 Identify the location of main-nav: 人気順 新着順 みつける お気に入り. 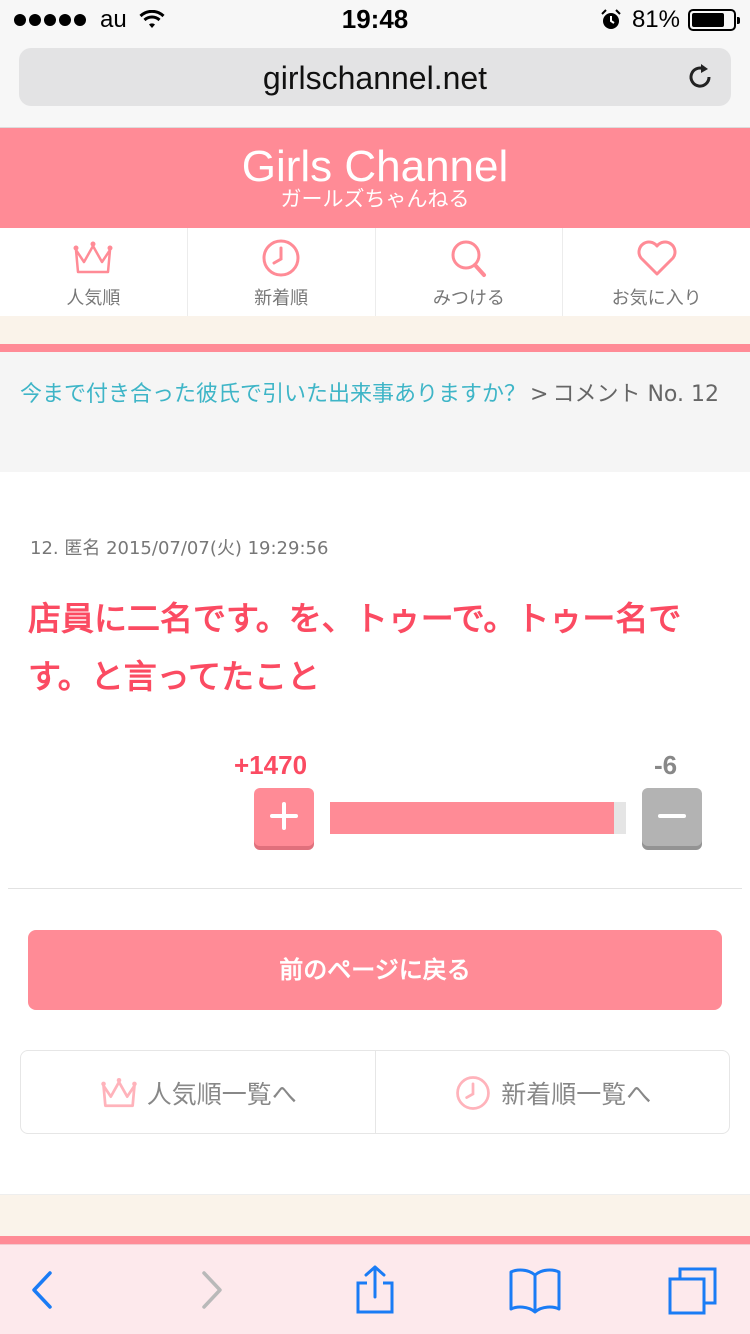
(375, 272).